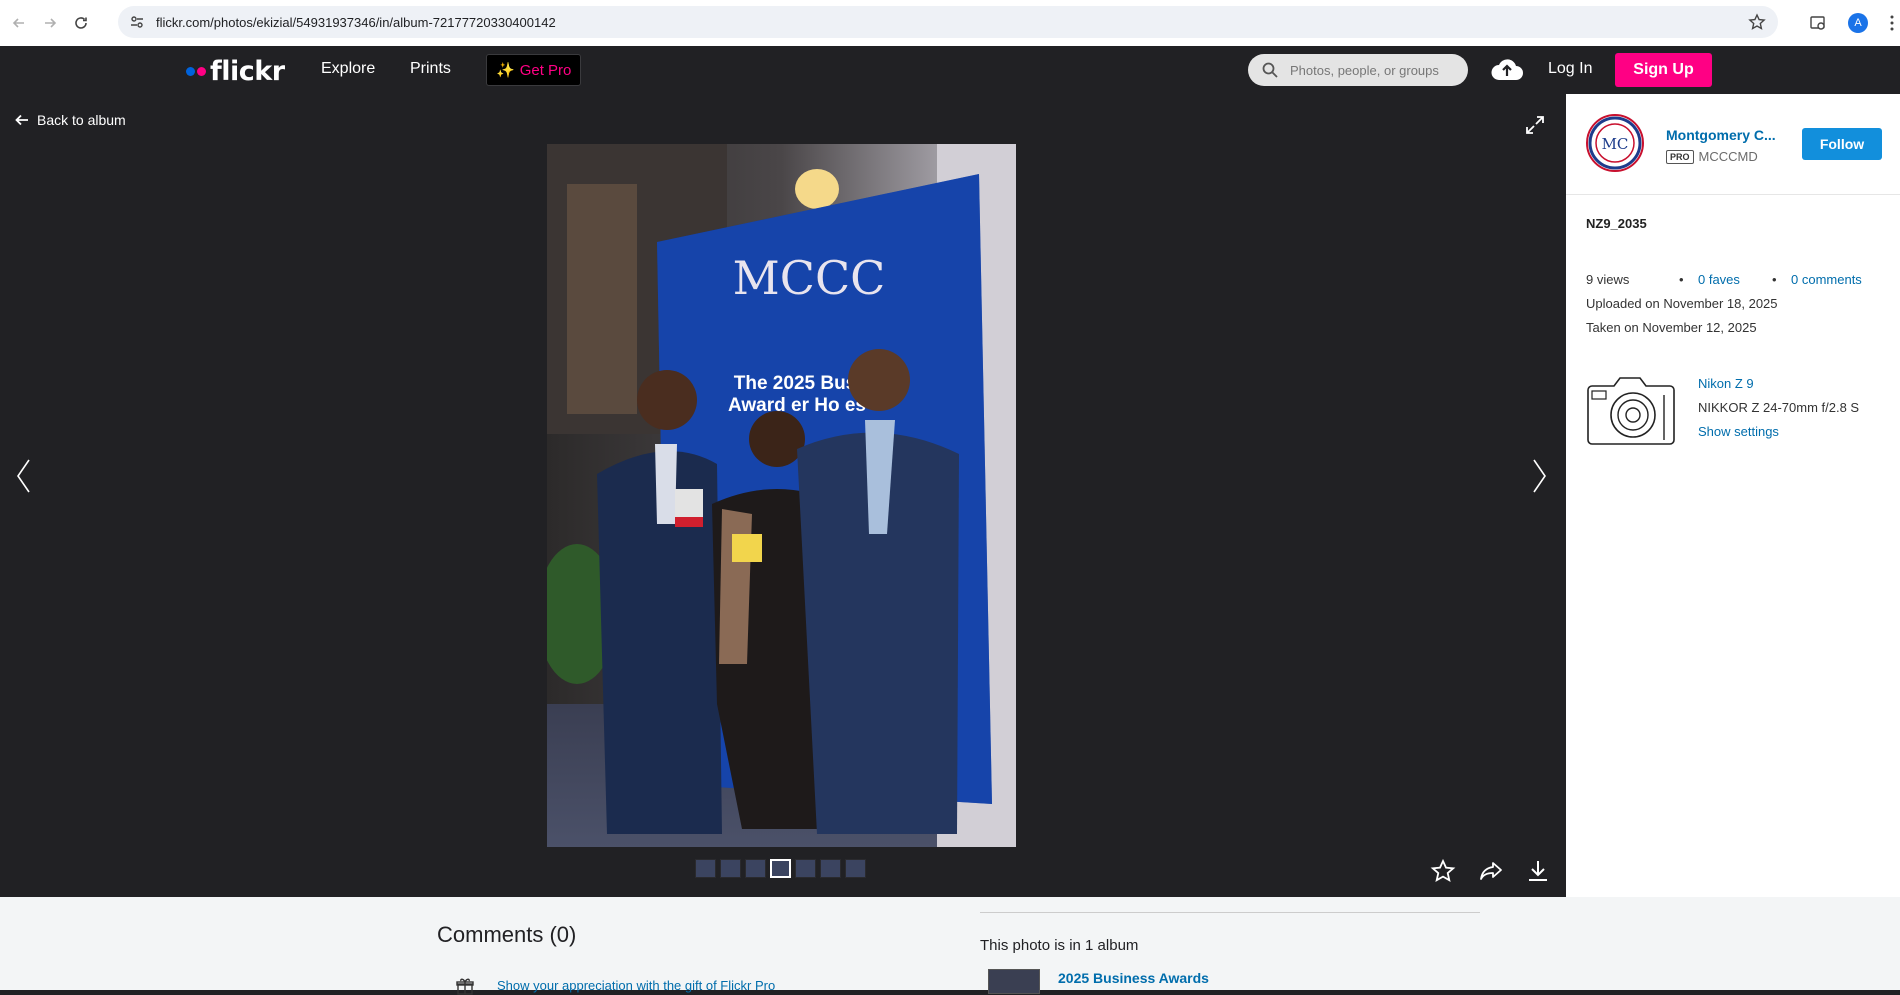 The width and height of the screenshot is (1900, 995). I want to click on signup-button: Sign Up, so click(1663, 70).